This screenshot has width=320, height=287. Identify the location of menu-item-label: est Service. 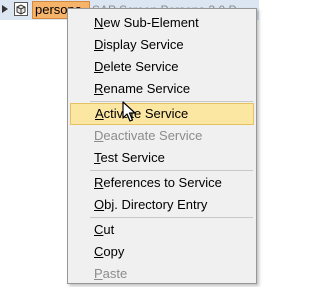
(132, 157).